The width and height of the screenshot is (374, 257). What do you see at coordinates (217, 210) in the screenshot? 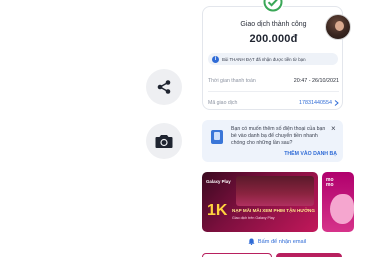
I see `banner-percent: 1K` at bounding box center [217, 210].